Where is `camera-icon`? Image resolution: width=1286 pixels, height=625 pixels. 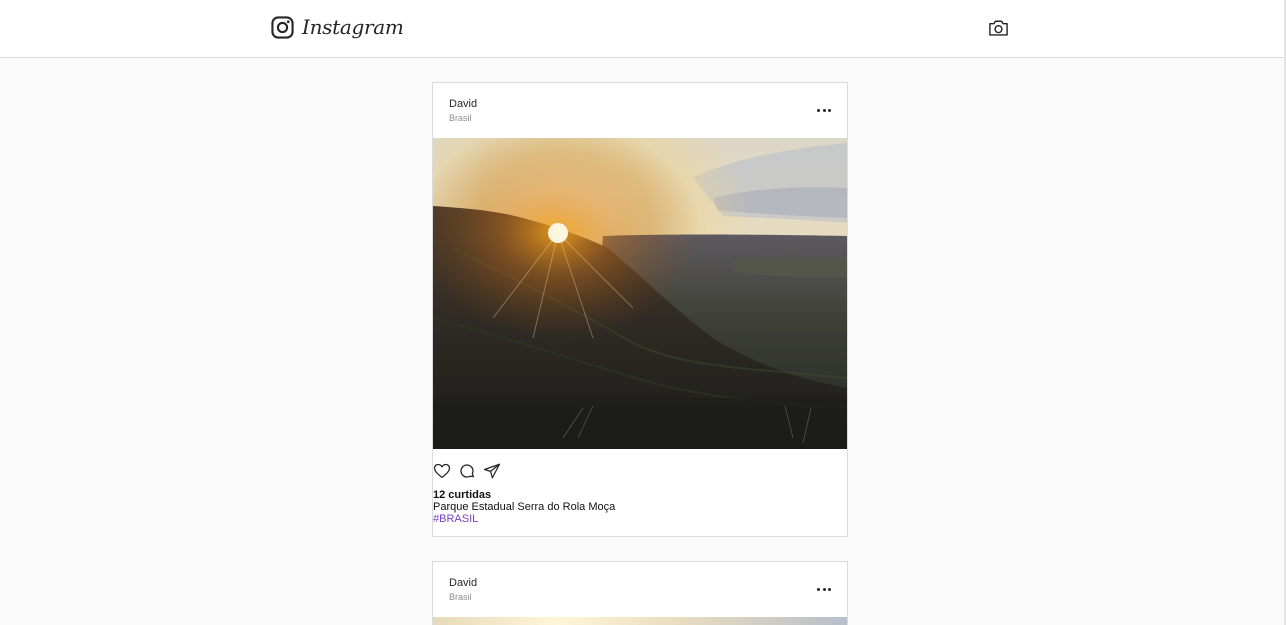 camera-icon is located at coordinates (998, 28).